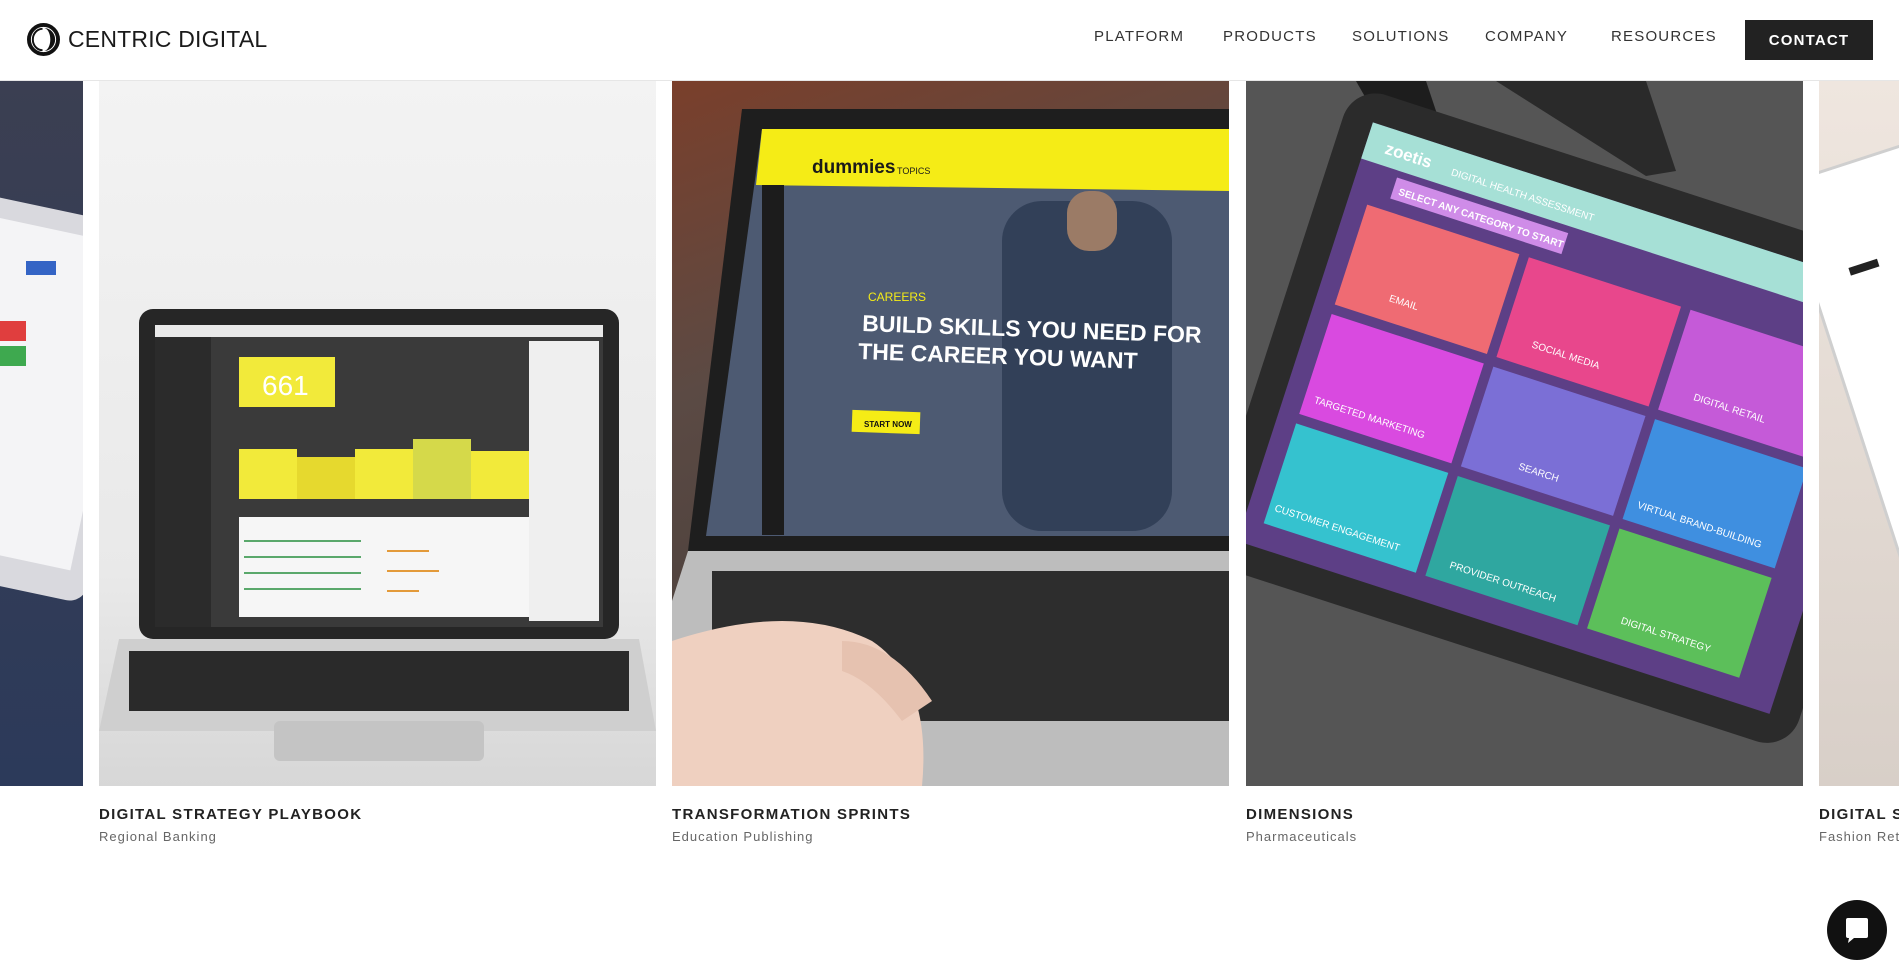 The width and height of the screenshot is (1899, 970). I want to click on case-study-industry: Education Publishing, so click(743, 836).